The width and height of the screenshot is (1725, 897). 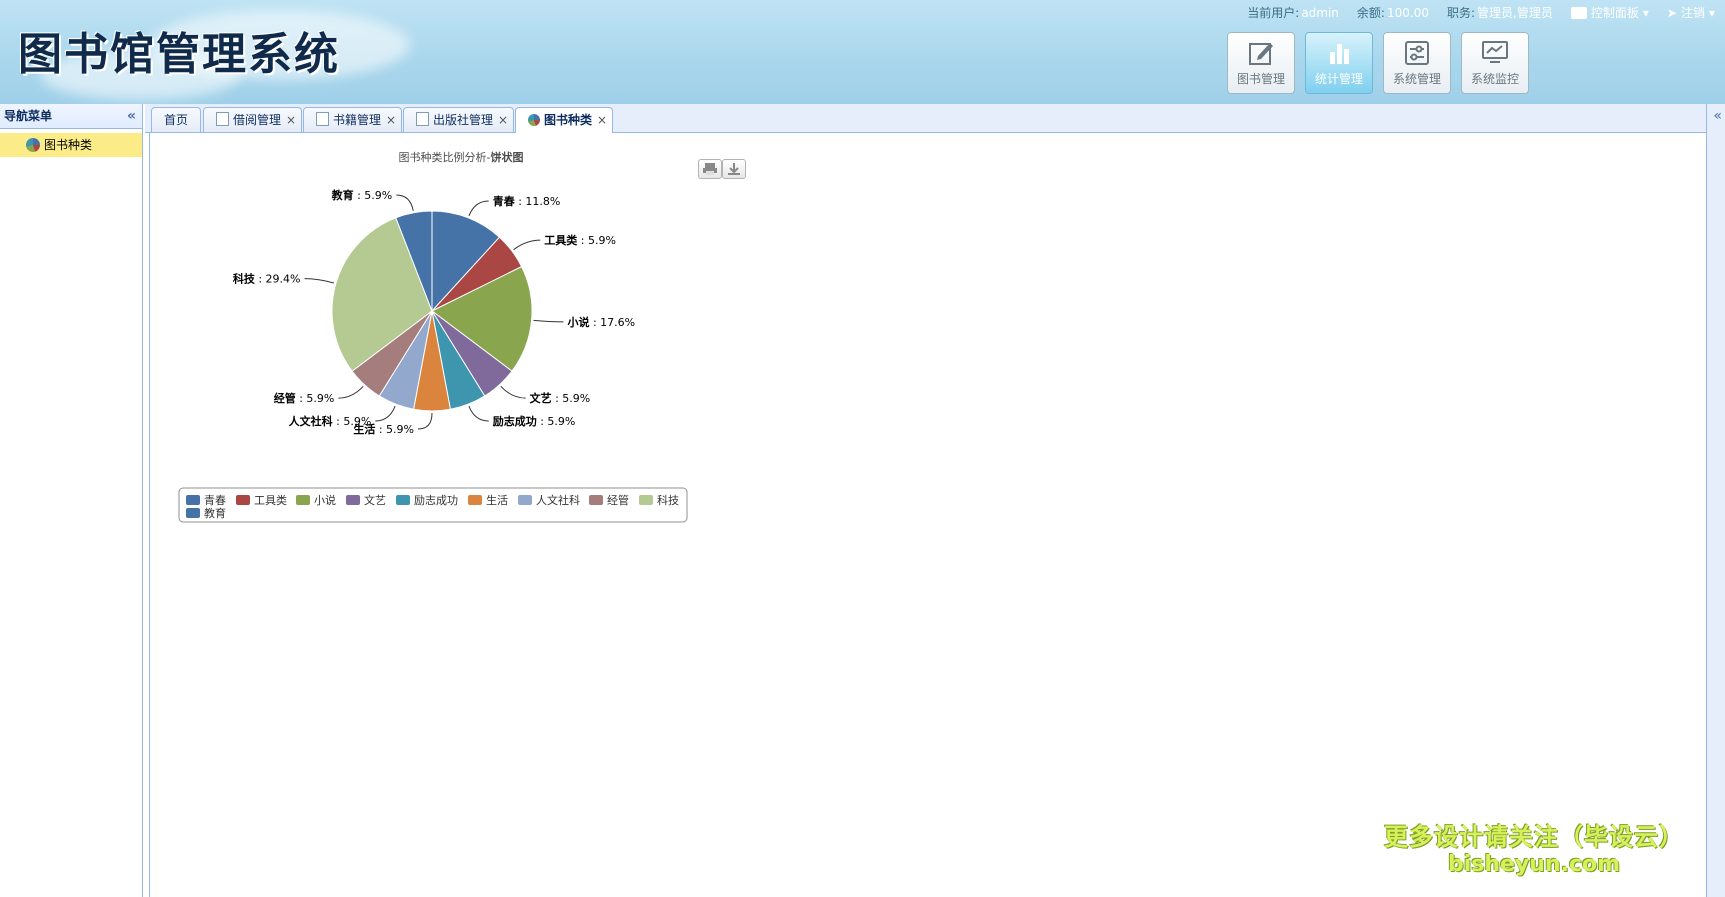 I want to click on legend-label: 励志成功, so click(x=436, y=500).